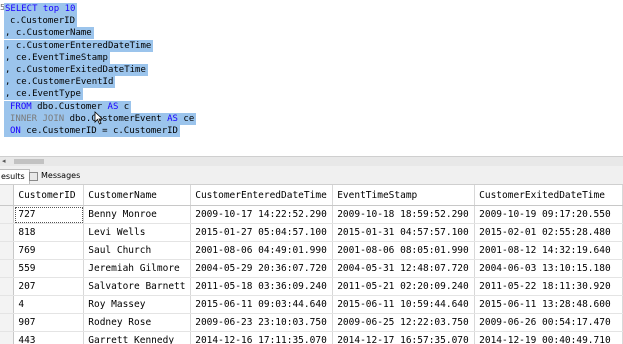 The width and height of the screenshot is (623, 344). What do you see at coordinates (137, 268) in the screenshot?
I see `grid-cell: Jeremiah Gilmore` at bounding box center [137, 268].